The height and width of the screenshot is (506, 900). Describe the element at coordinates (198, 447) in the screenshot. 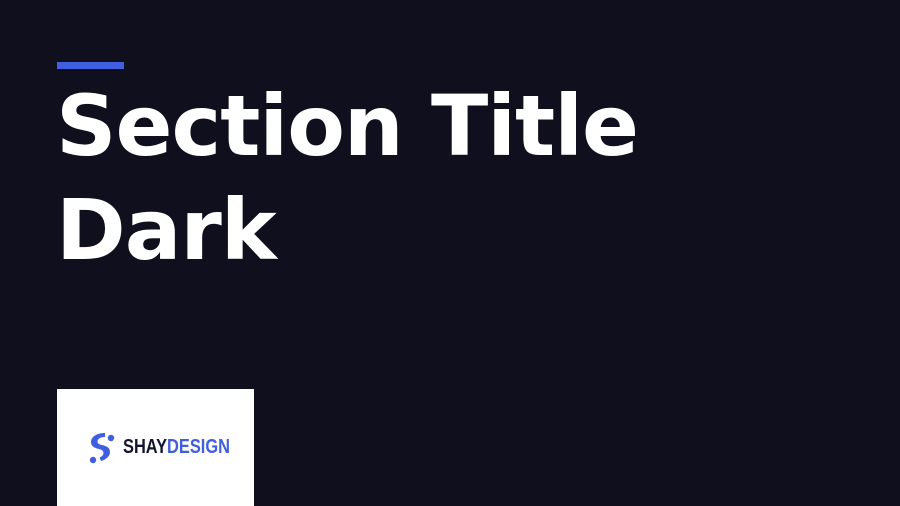

I see `logo-wordmark-design: DESIGN` at that location.